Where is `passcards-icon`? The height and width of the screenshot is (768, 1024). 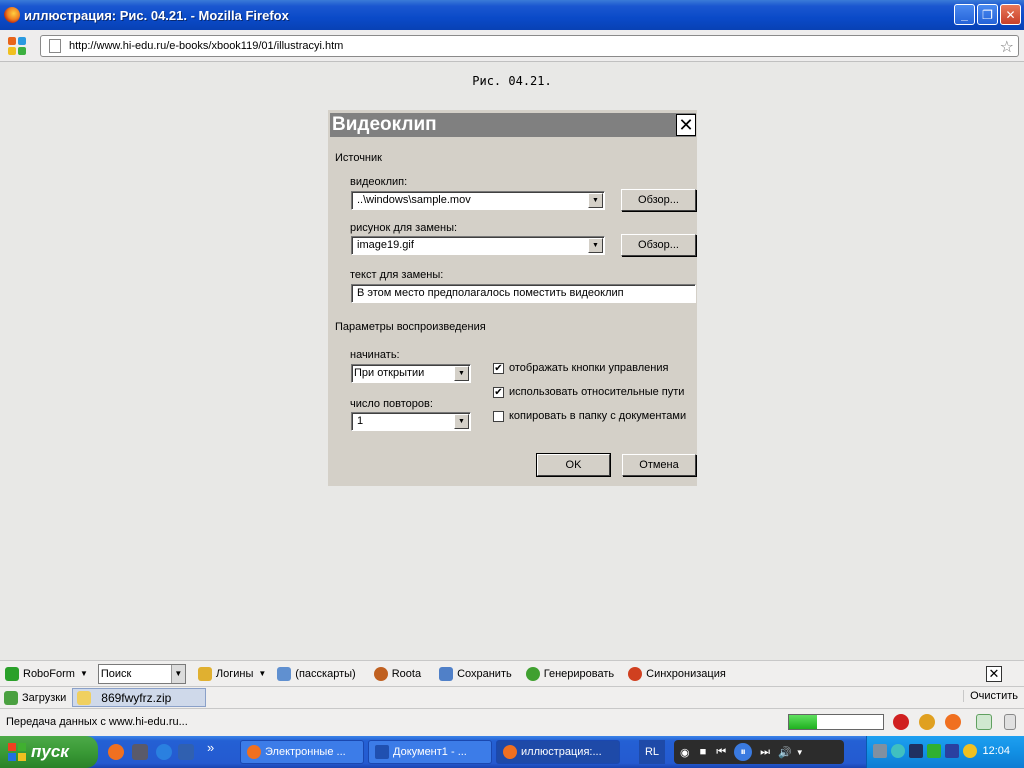 passcards-icon is located at coordinates (284, 673).